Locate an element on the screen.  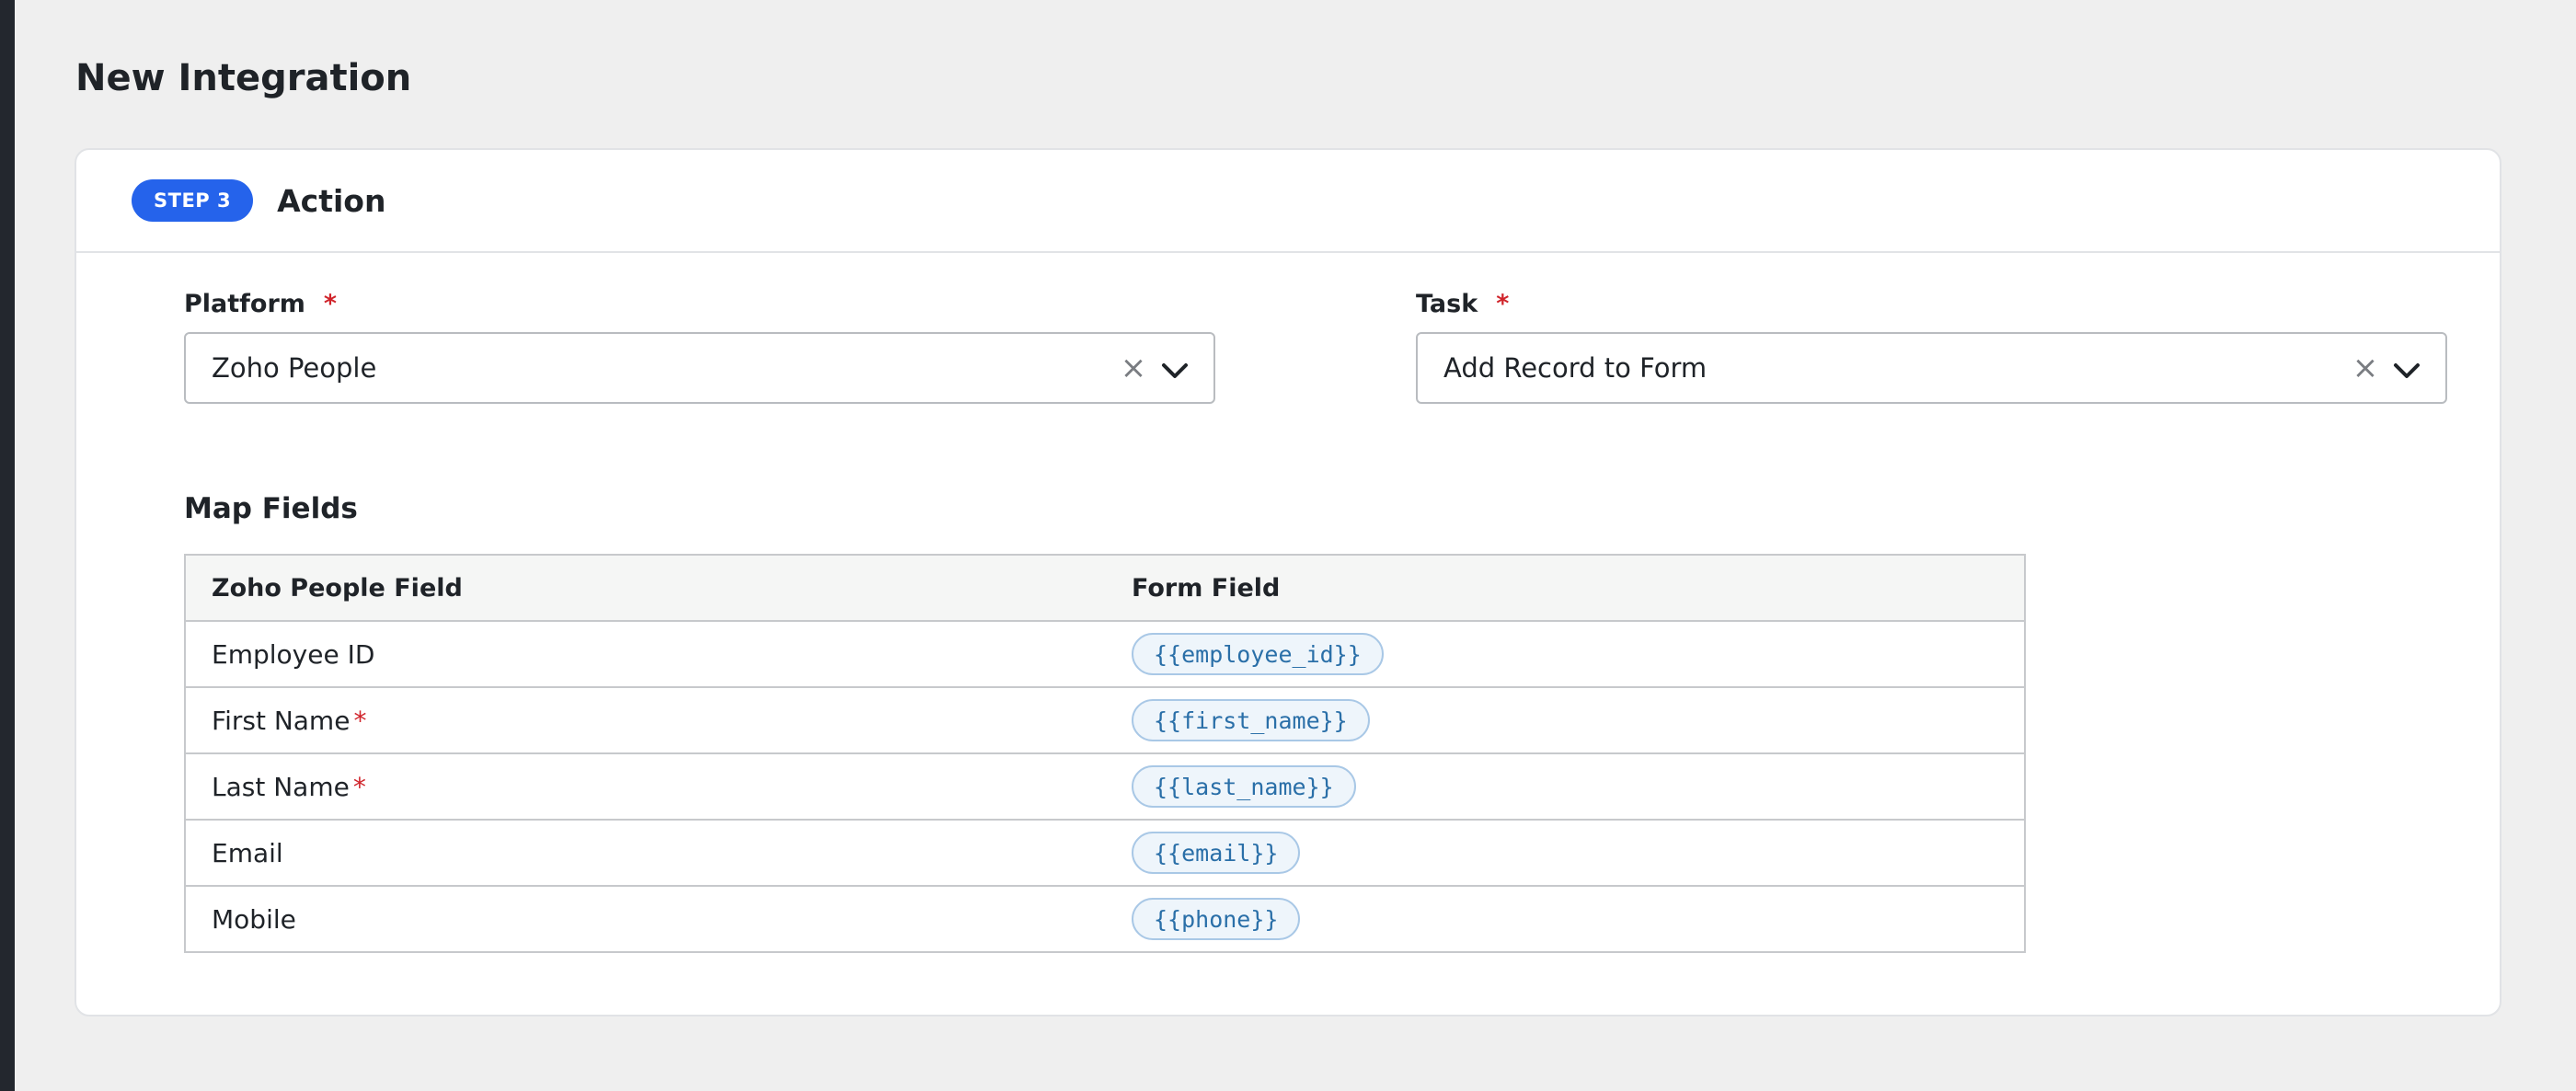
zoho-field-cell: Email is located at coordinates (645, 853).